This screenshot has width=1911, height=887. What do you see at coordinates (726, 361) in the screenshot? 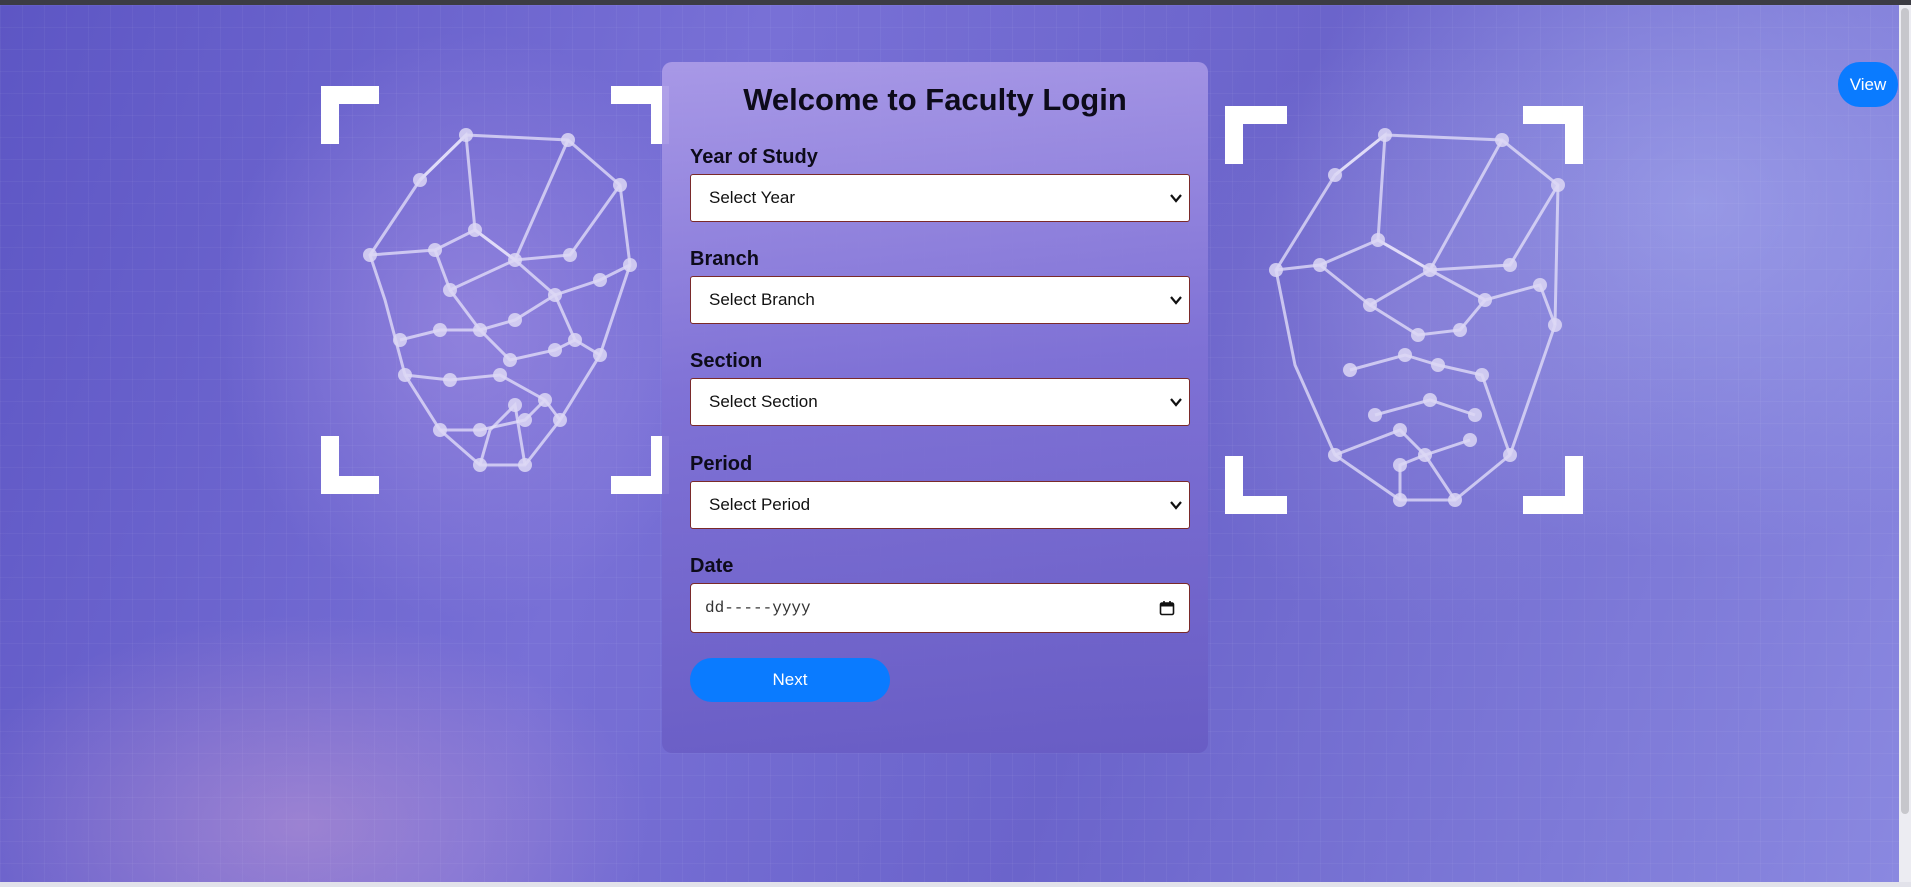
I see `section-label: Section` at bounding box center [726, 361].